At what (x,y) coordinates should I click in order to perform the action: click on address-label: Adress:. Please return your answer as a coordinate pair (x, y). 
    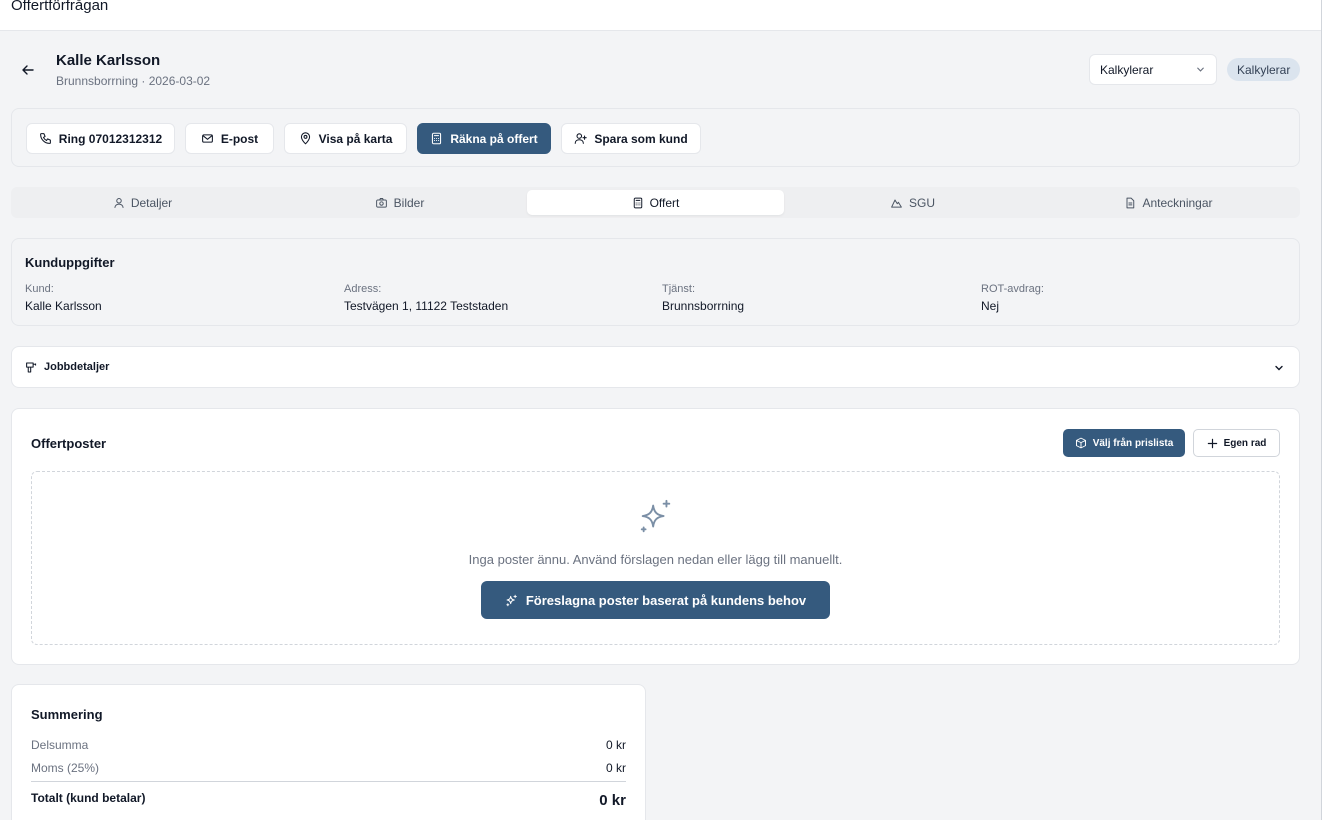
    Looking at the image, I should click on (363, 289).